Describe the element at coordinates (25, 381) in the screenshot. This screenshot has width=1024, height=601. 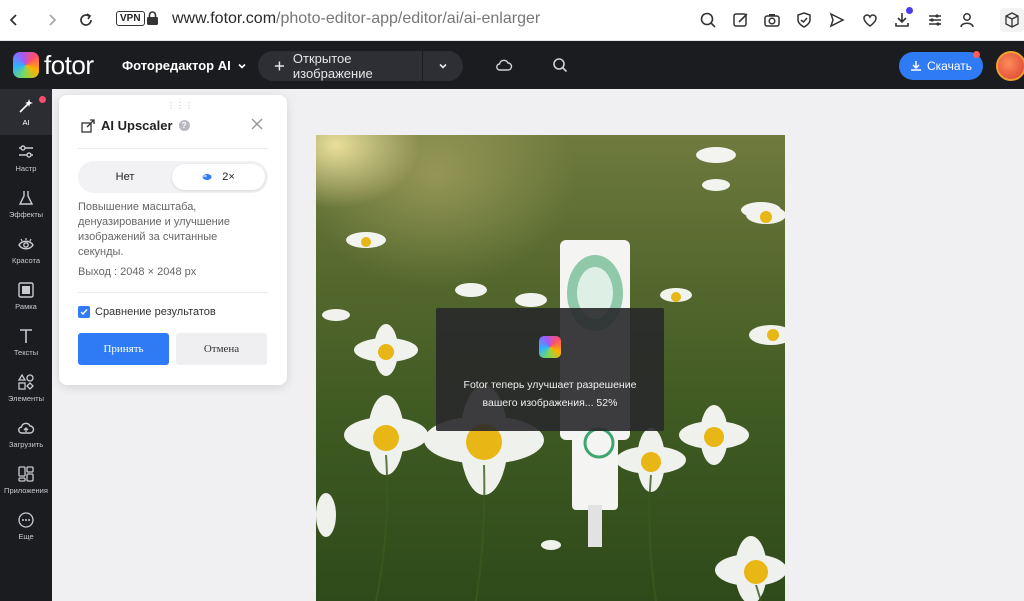
I see `shapes-icon` at that location.